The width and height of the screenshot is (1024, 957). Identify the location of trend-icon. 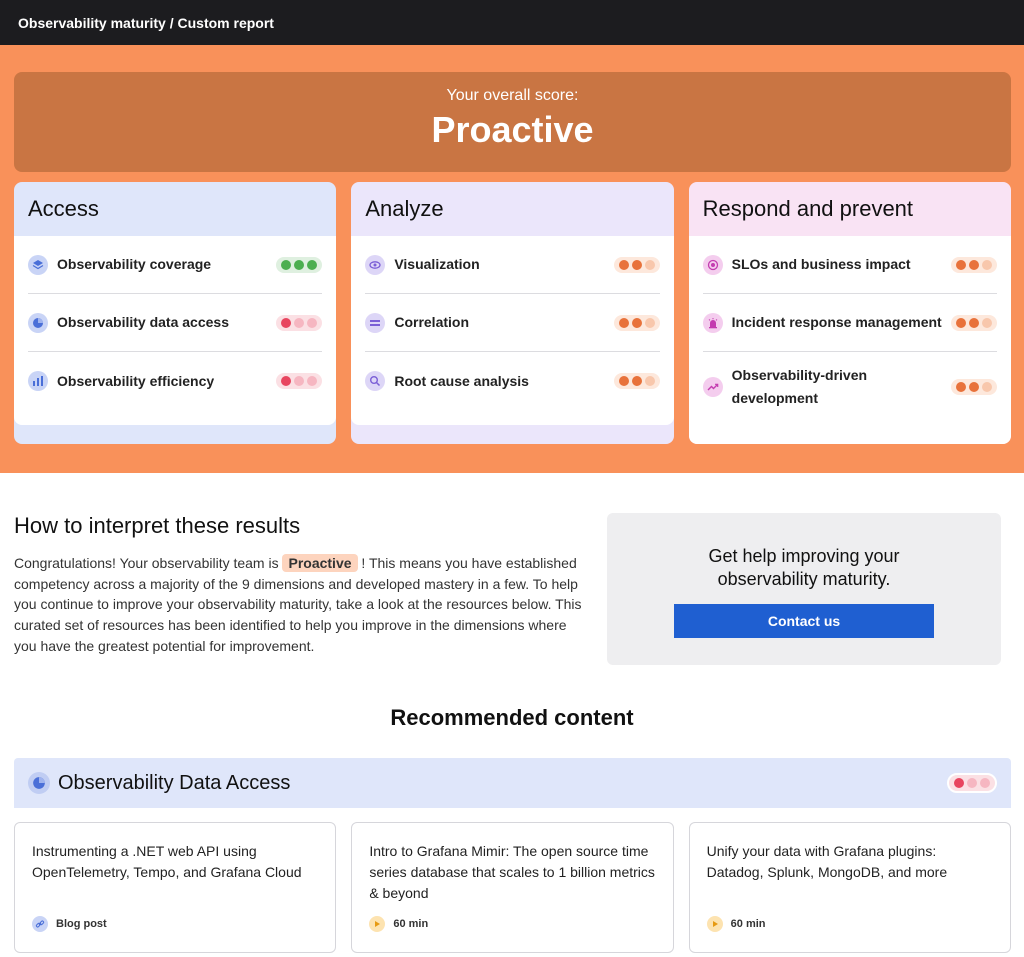
(712, 387).